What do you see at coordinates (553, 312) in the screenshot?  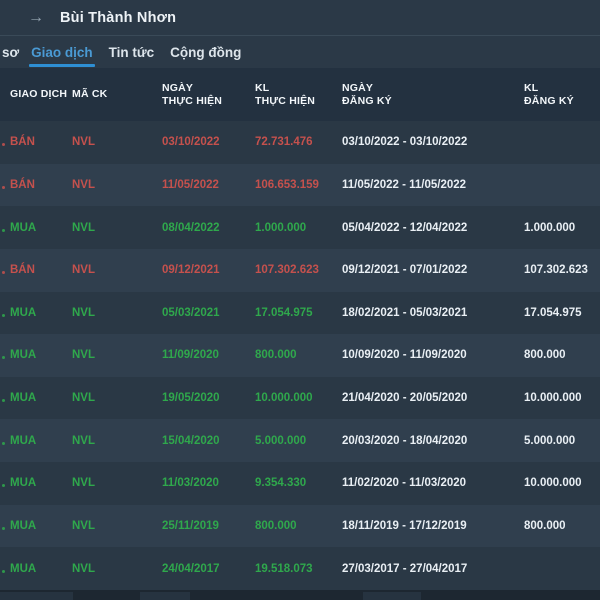 I see `registered-volume-cell: 17.054.975` at bounding box center [553, 312].